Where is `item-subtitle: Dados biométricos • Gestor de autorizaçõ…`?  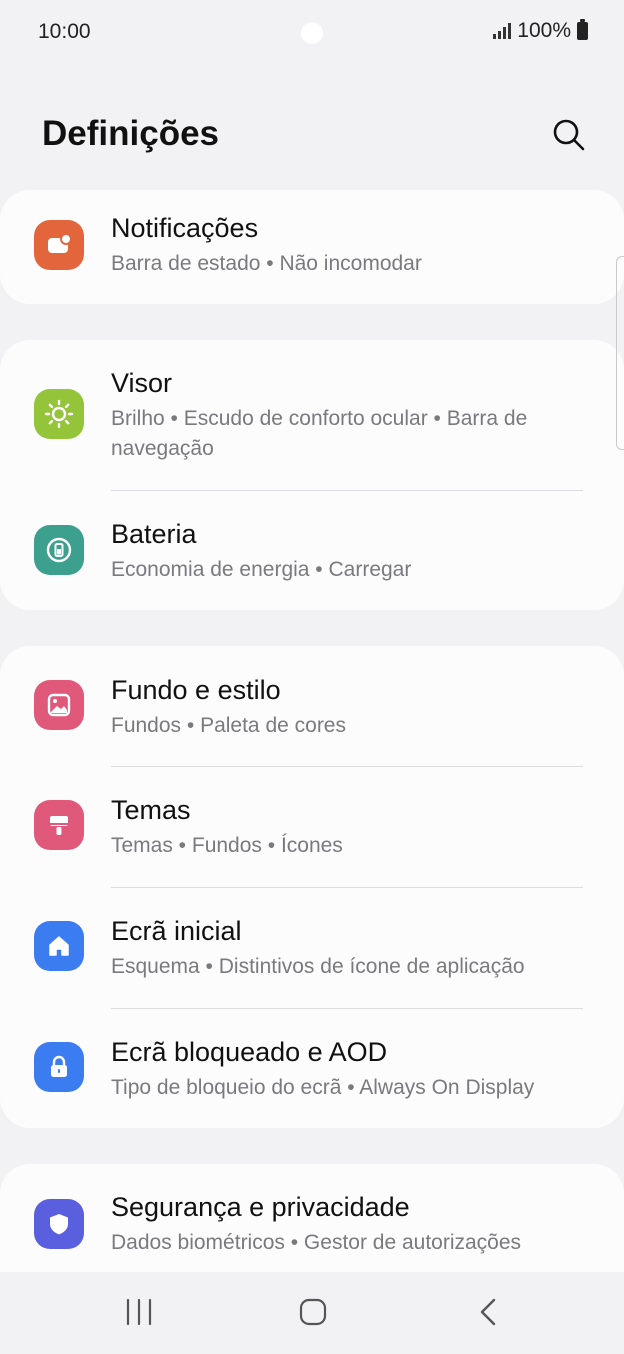 item-subtitle: Dados biométricos • Gestor de autorizaçõ… is located at coordinates (316, 1242).